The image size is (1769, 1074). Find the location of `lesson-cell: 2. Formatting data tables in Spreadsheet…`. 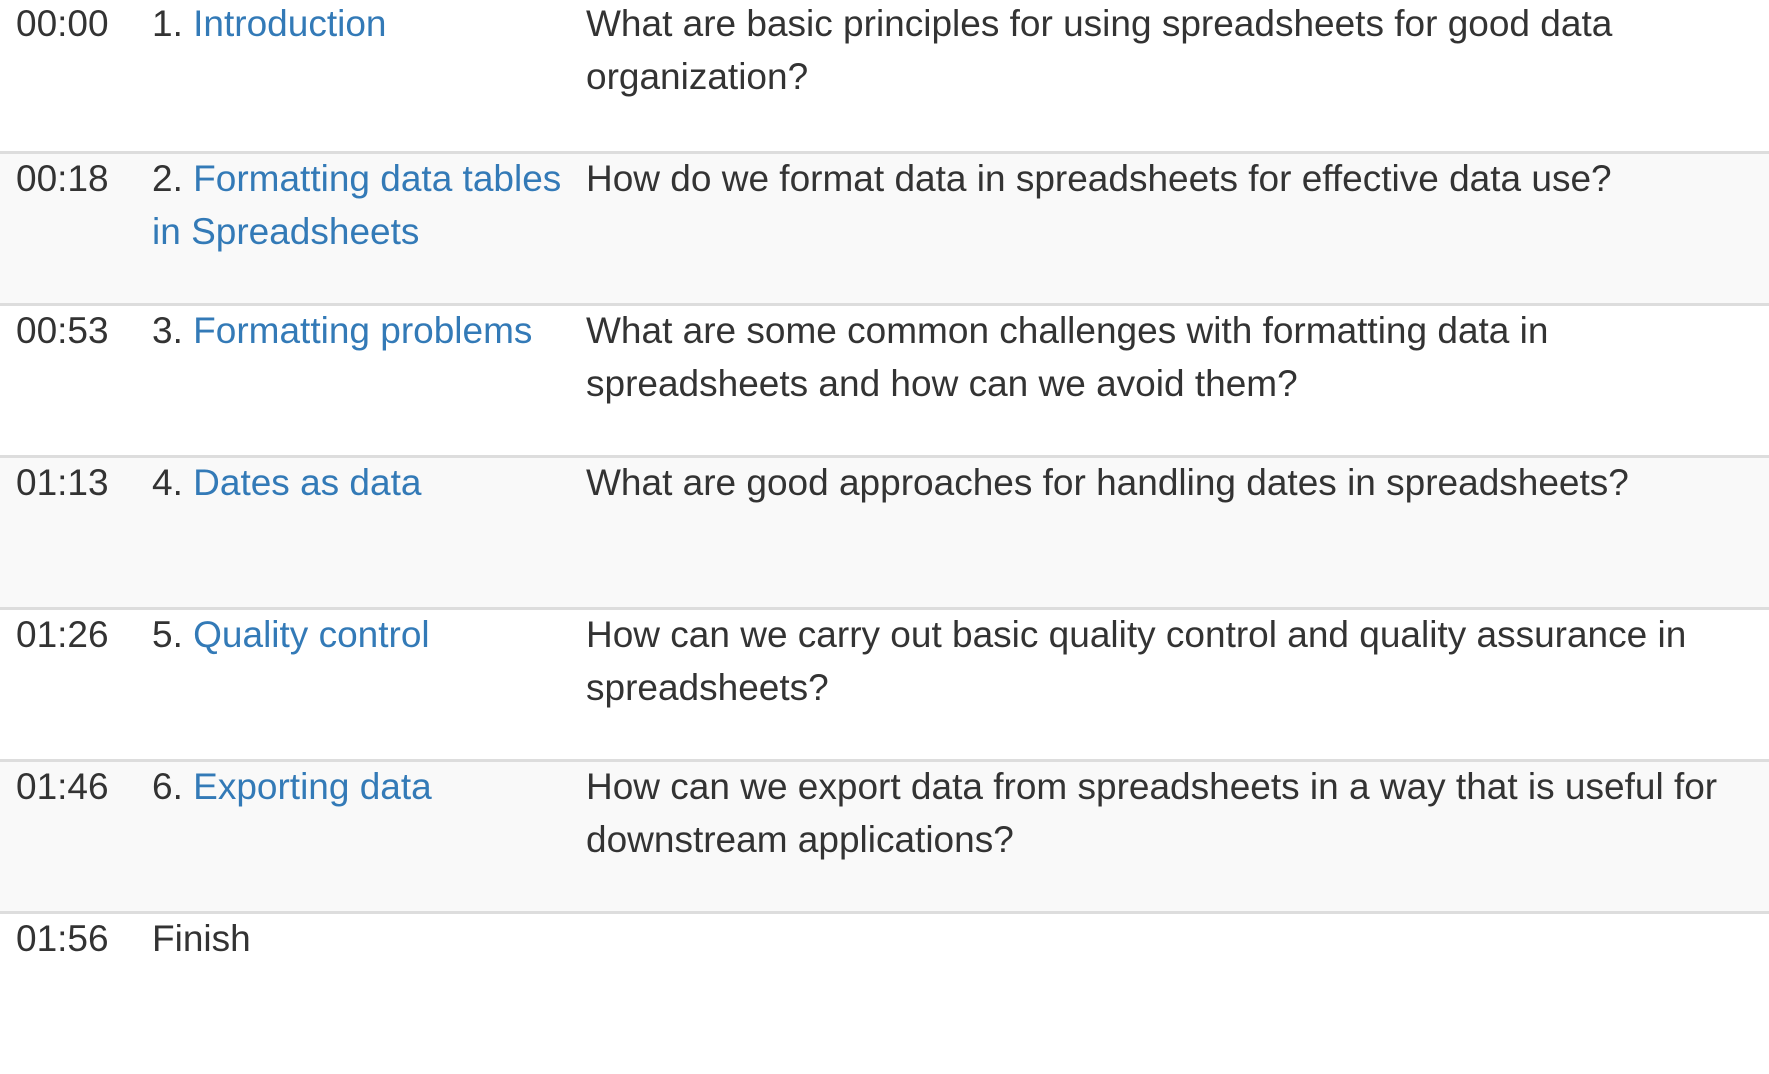

lesson-cell: 2. Formatting data tables in Spreadsheet… is located at coordinates (369, 227).